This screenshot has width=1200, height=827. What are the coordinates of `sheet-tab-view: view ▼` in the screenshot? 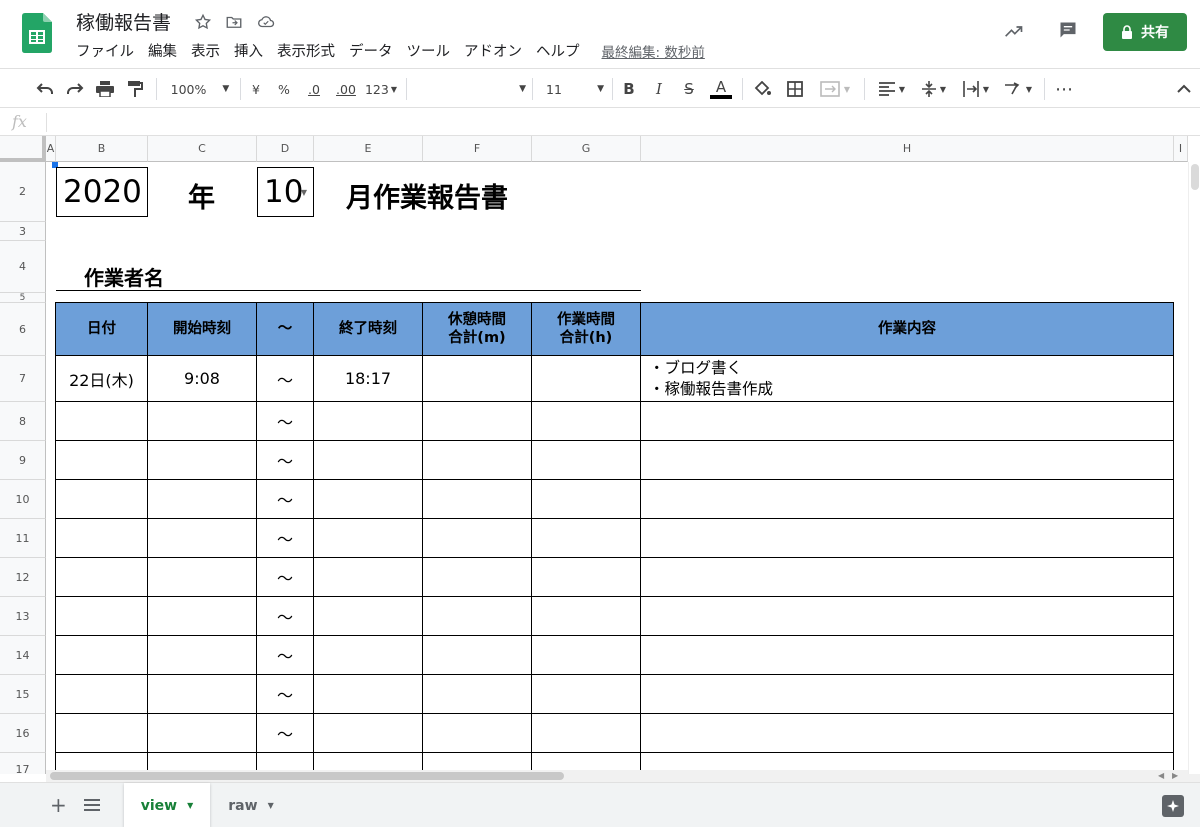 It's located at (167, 805).